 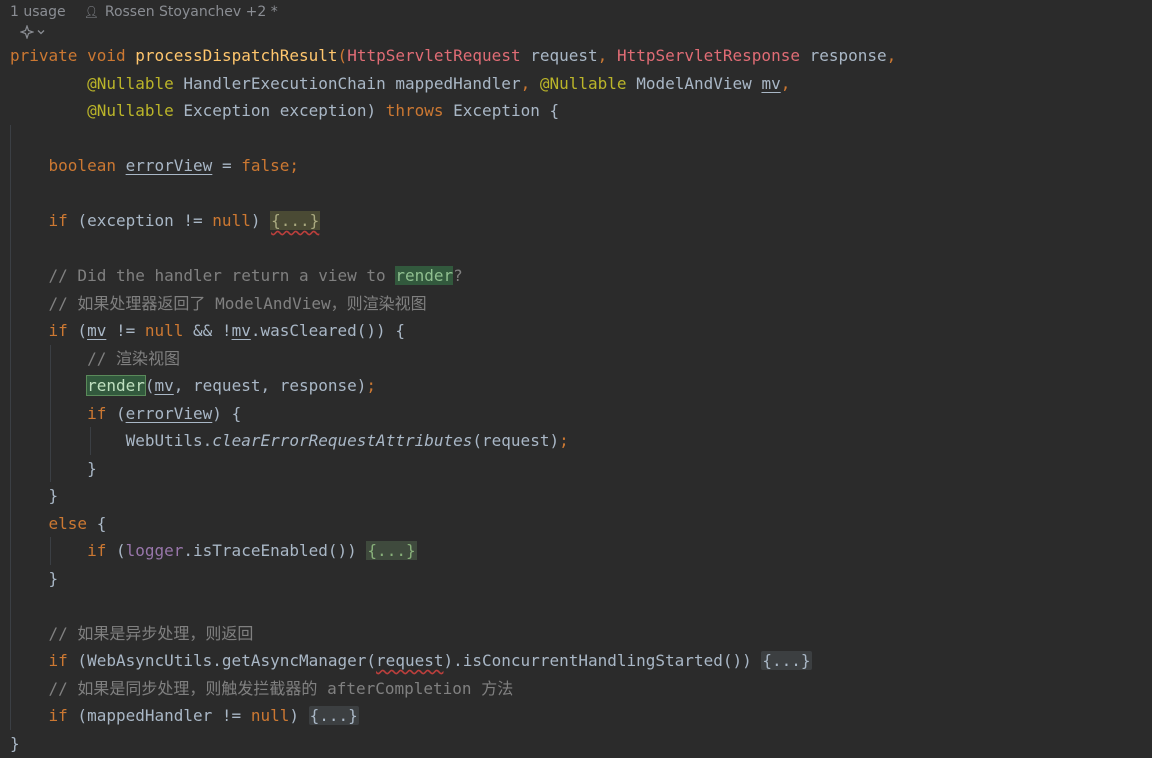 What do you see at coordinates (581, 523) in the screenshot?
I see `code-line: else {` at bounding box center [581, 523].